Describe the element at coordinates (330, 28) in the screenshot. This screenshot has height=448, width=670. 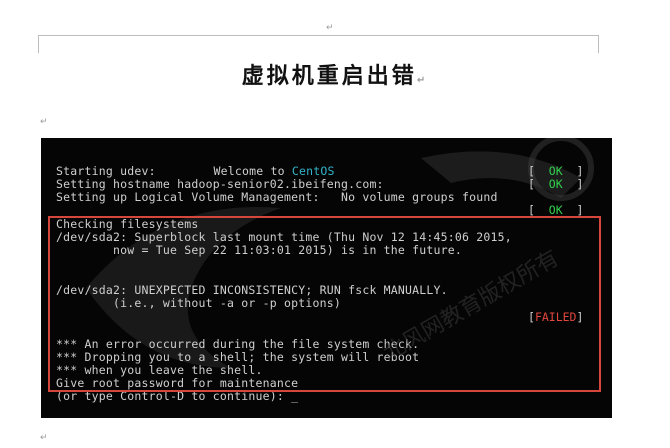
I see `paragraph-mark-top: ↵` at that location.